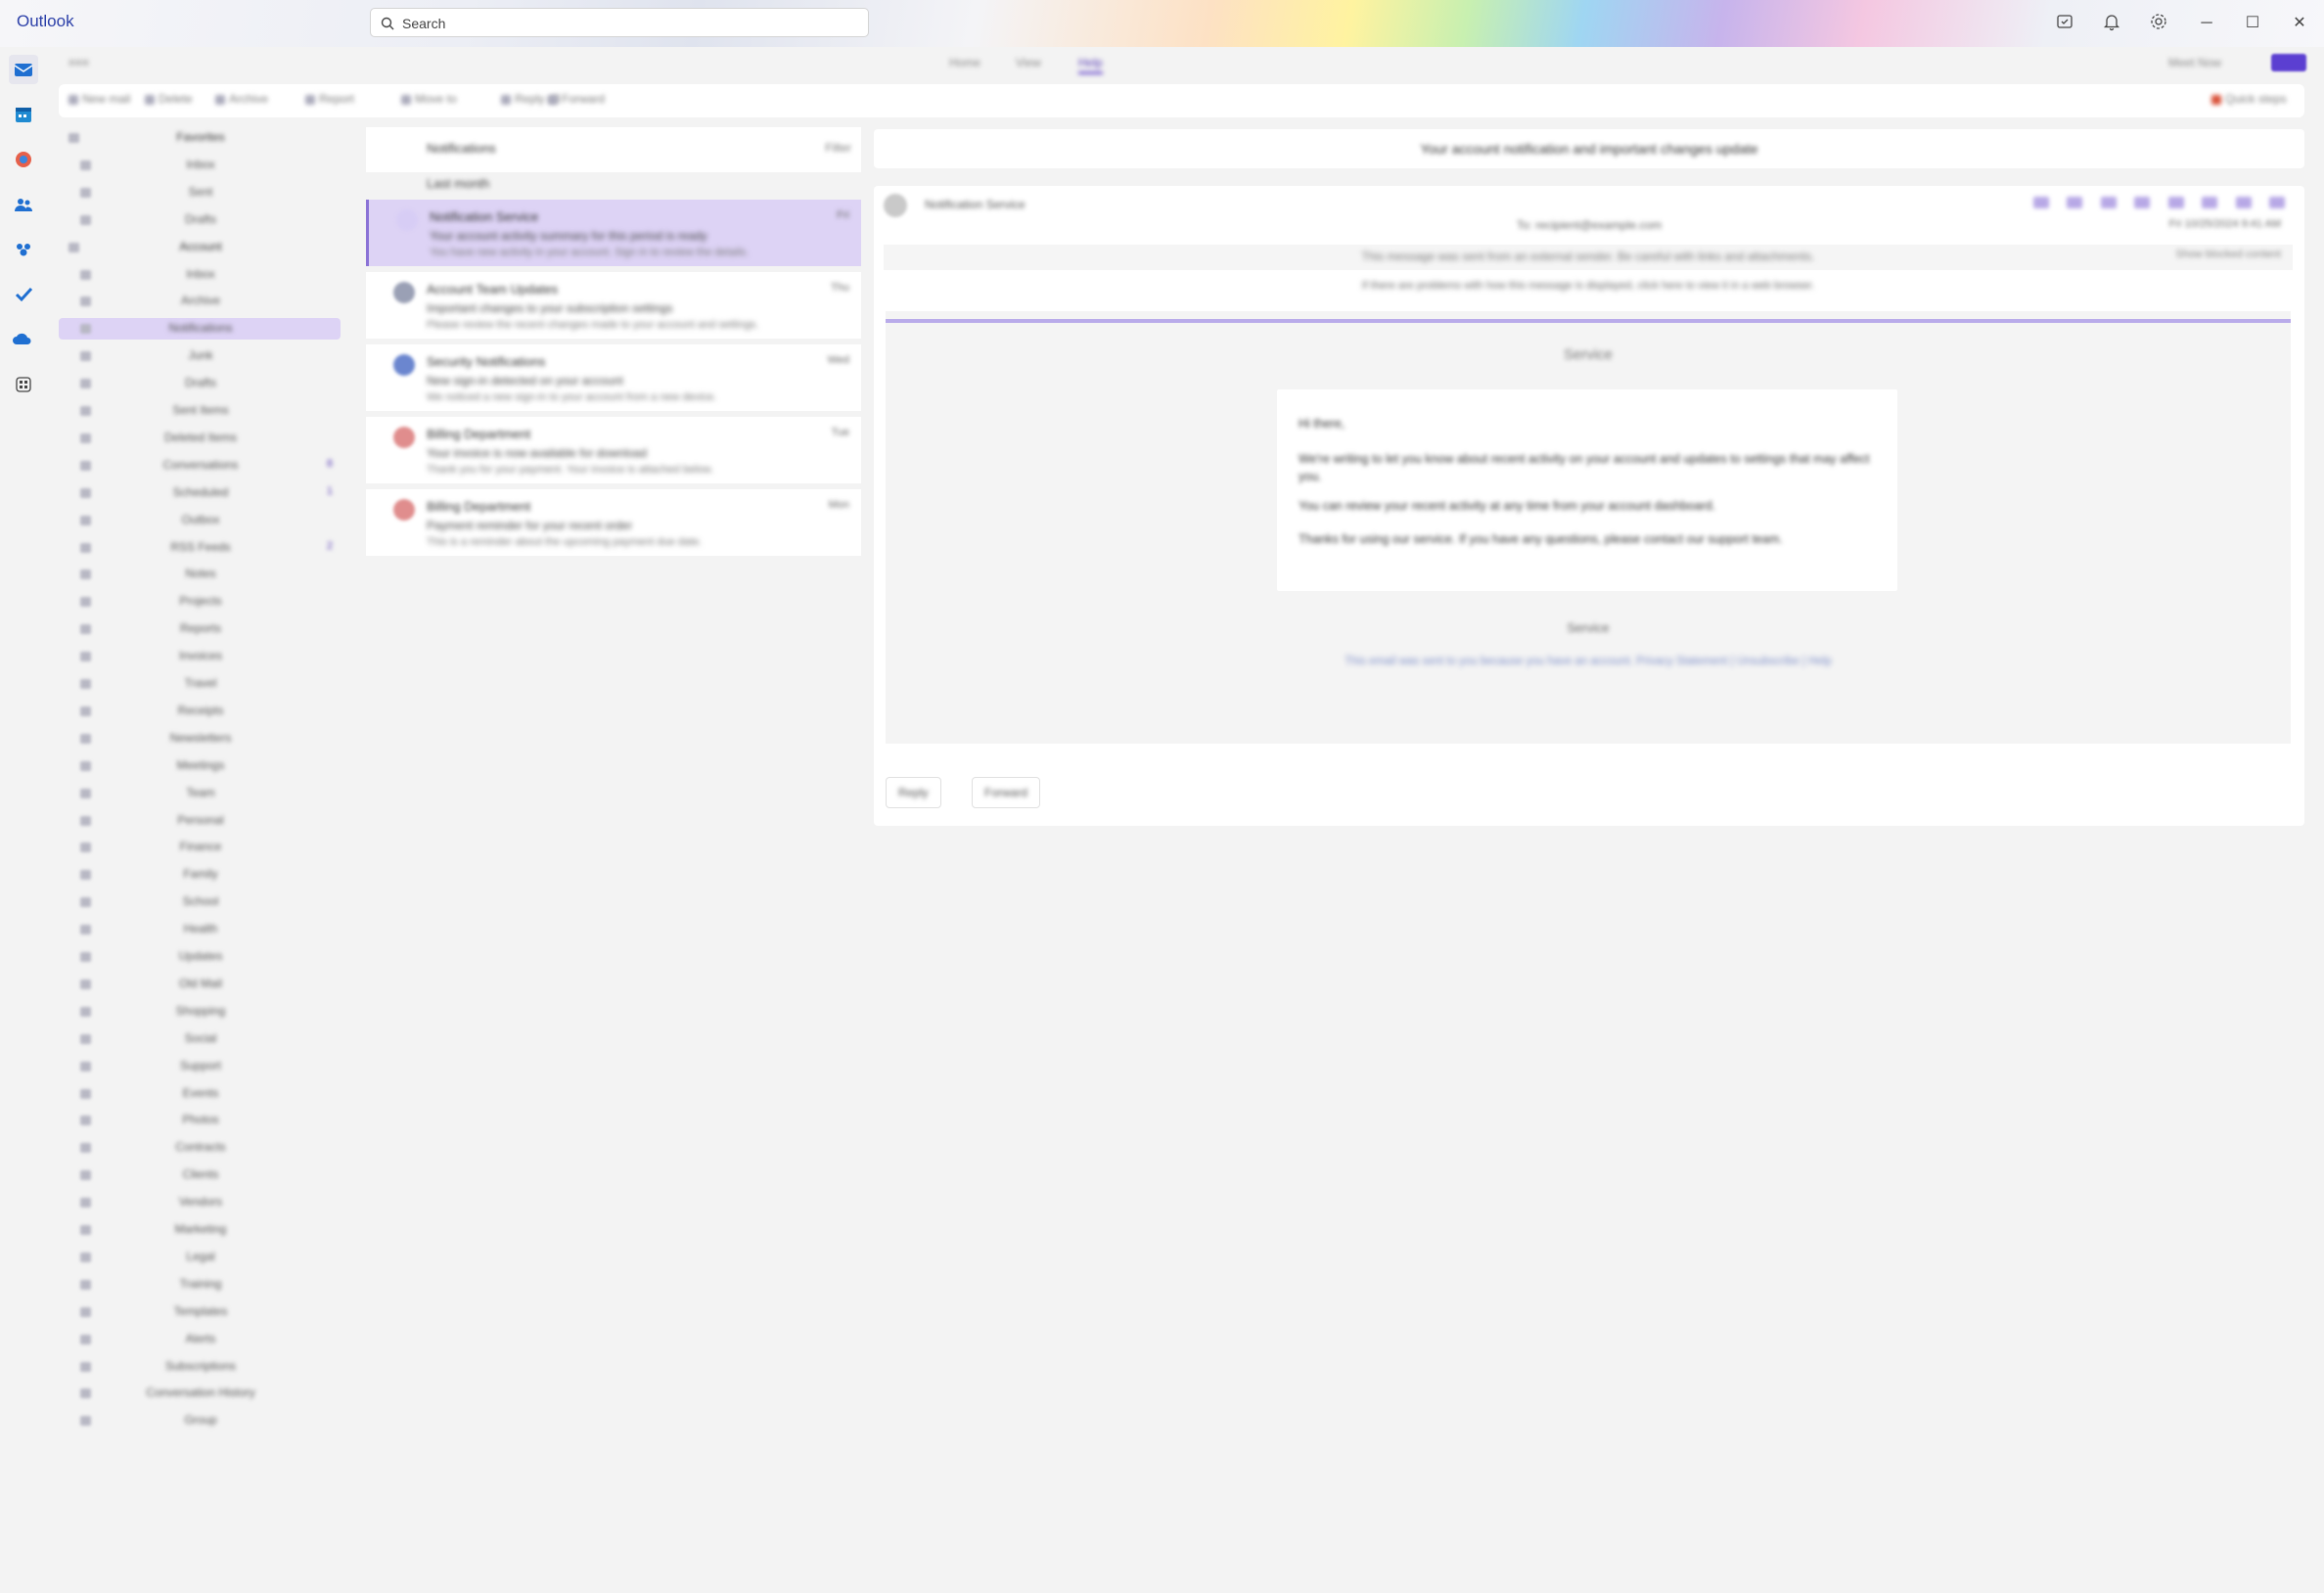 Image resolution: width=2324 pixels, height=1593 pixels. Describe the element at coordinates (242, 101) in the screenshot. I see `archive-button: Archive` at that location.